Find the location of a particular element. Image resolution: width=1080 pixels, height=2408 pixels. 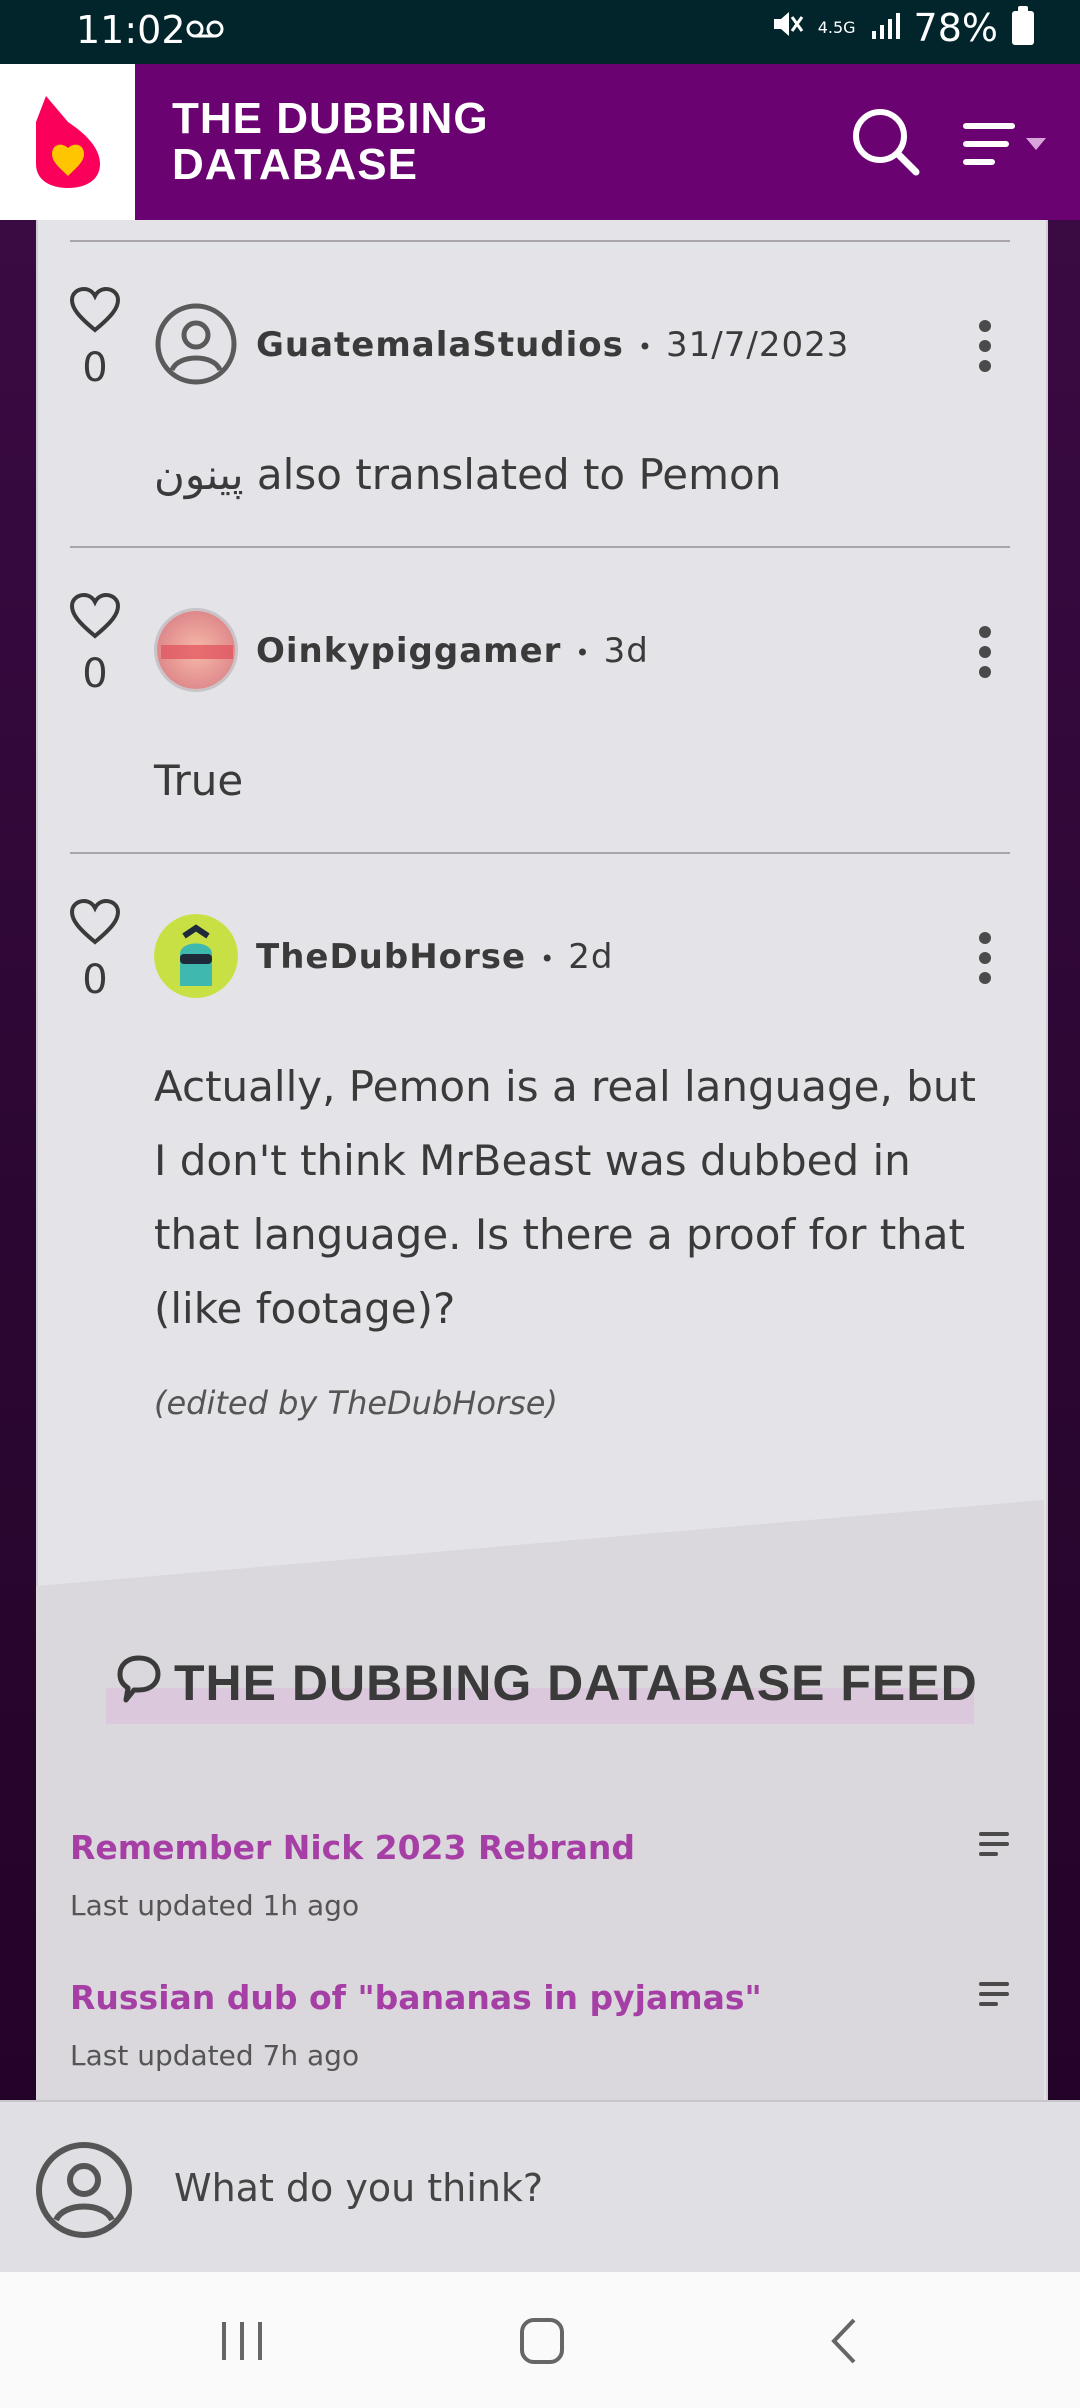

home-icon is located at coordinates (542, 2341).